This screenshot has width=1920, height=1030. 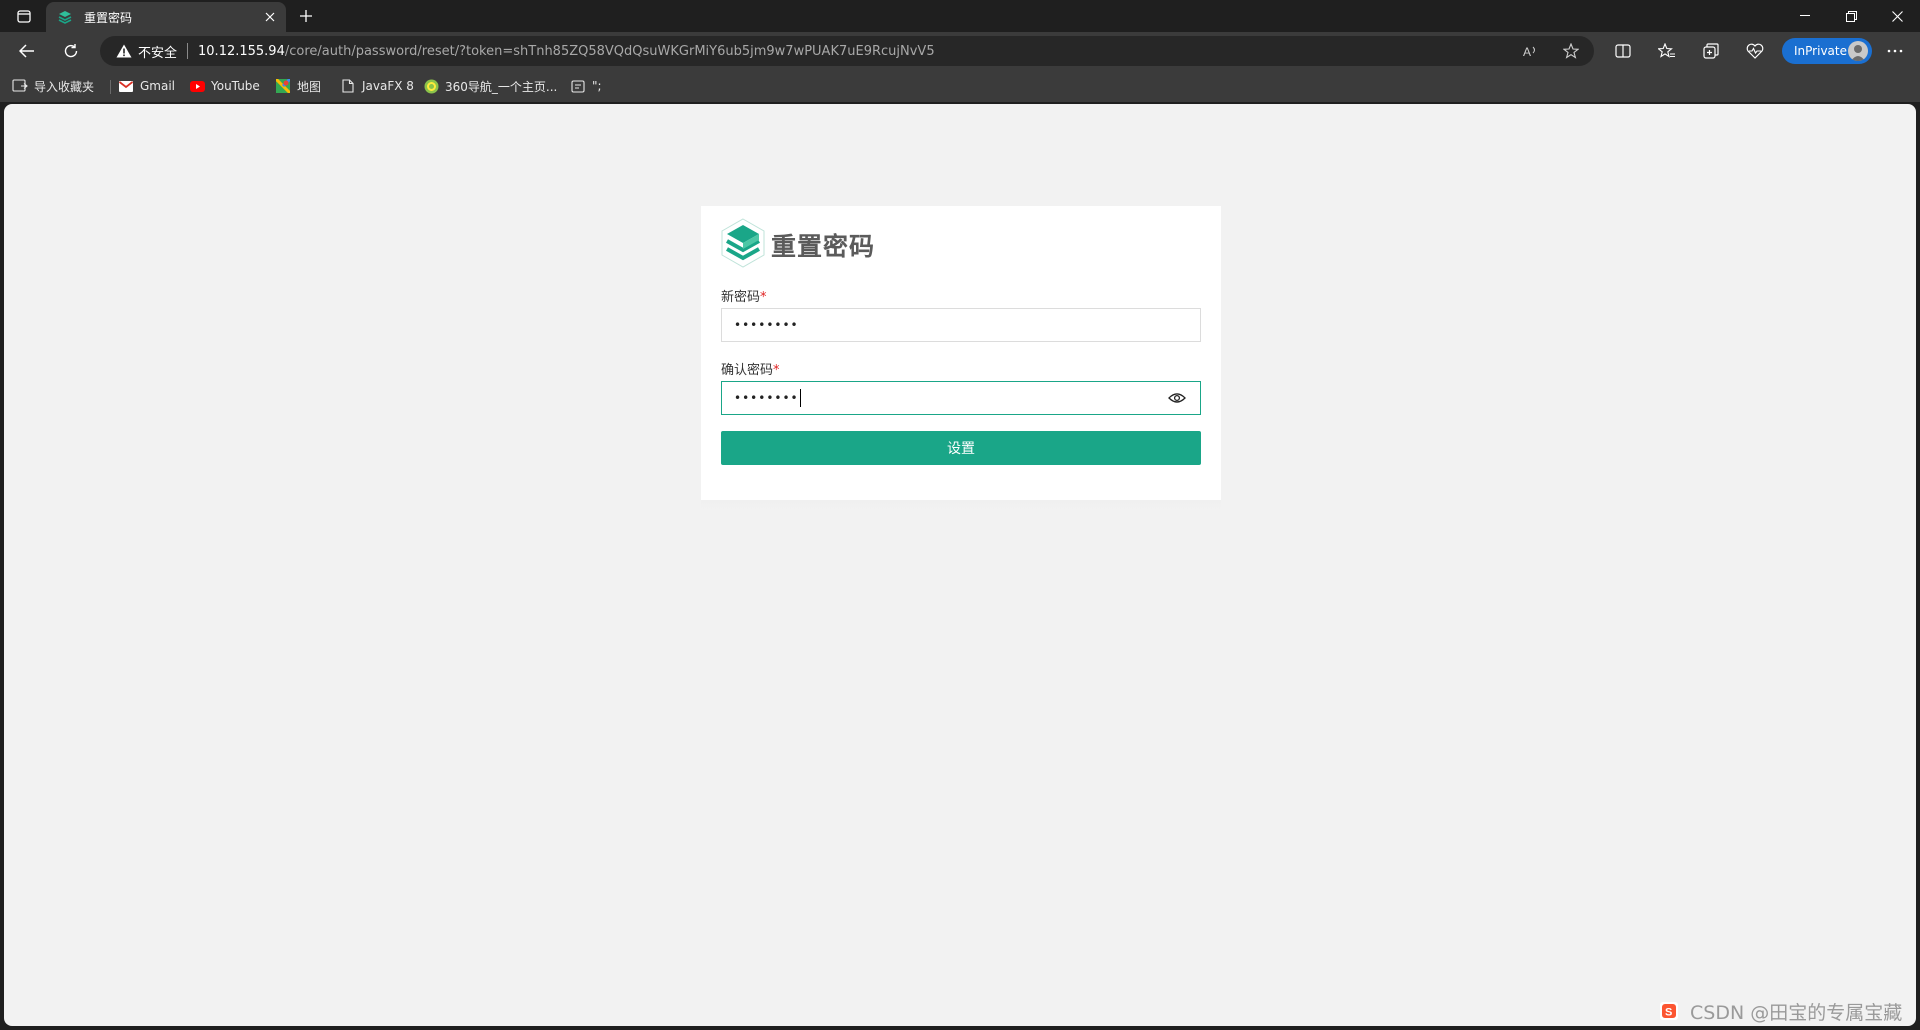 What do you see at coordinates (124, 51) in the screenshot?
I see `warning-icon` at bounding box center [124, 51].